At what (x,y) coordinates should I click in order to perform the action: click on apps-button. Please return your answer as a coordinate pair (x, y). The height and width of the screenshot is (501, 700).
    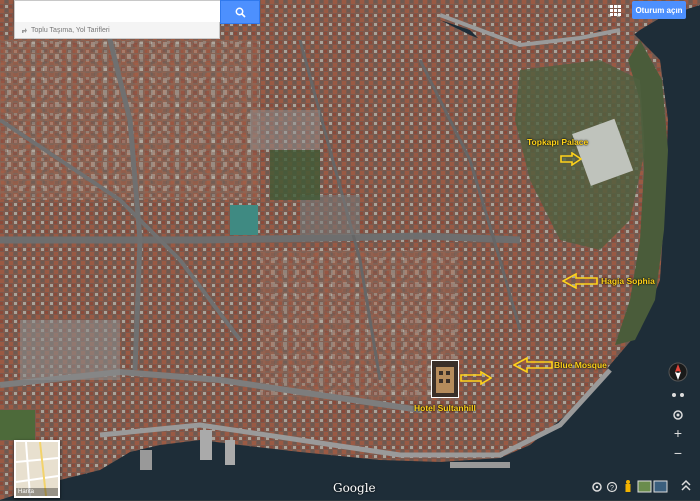
    Looking at the image, I should click on (615, 10).